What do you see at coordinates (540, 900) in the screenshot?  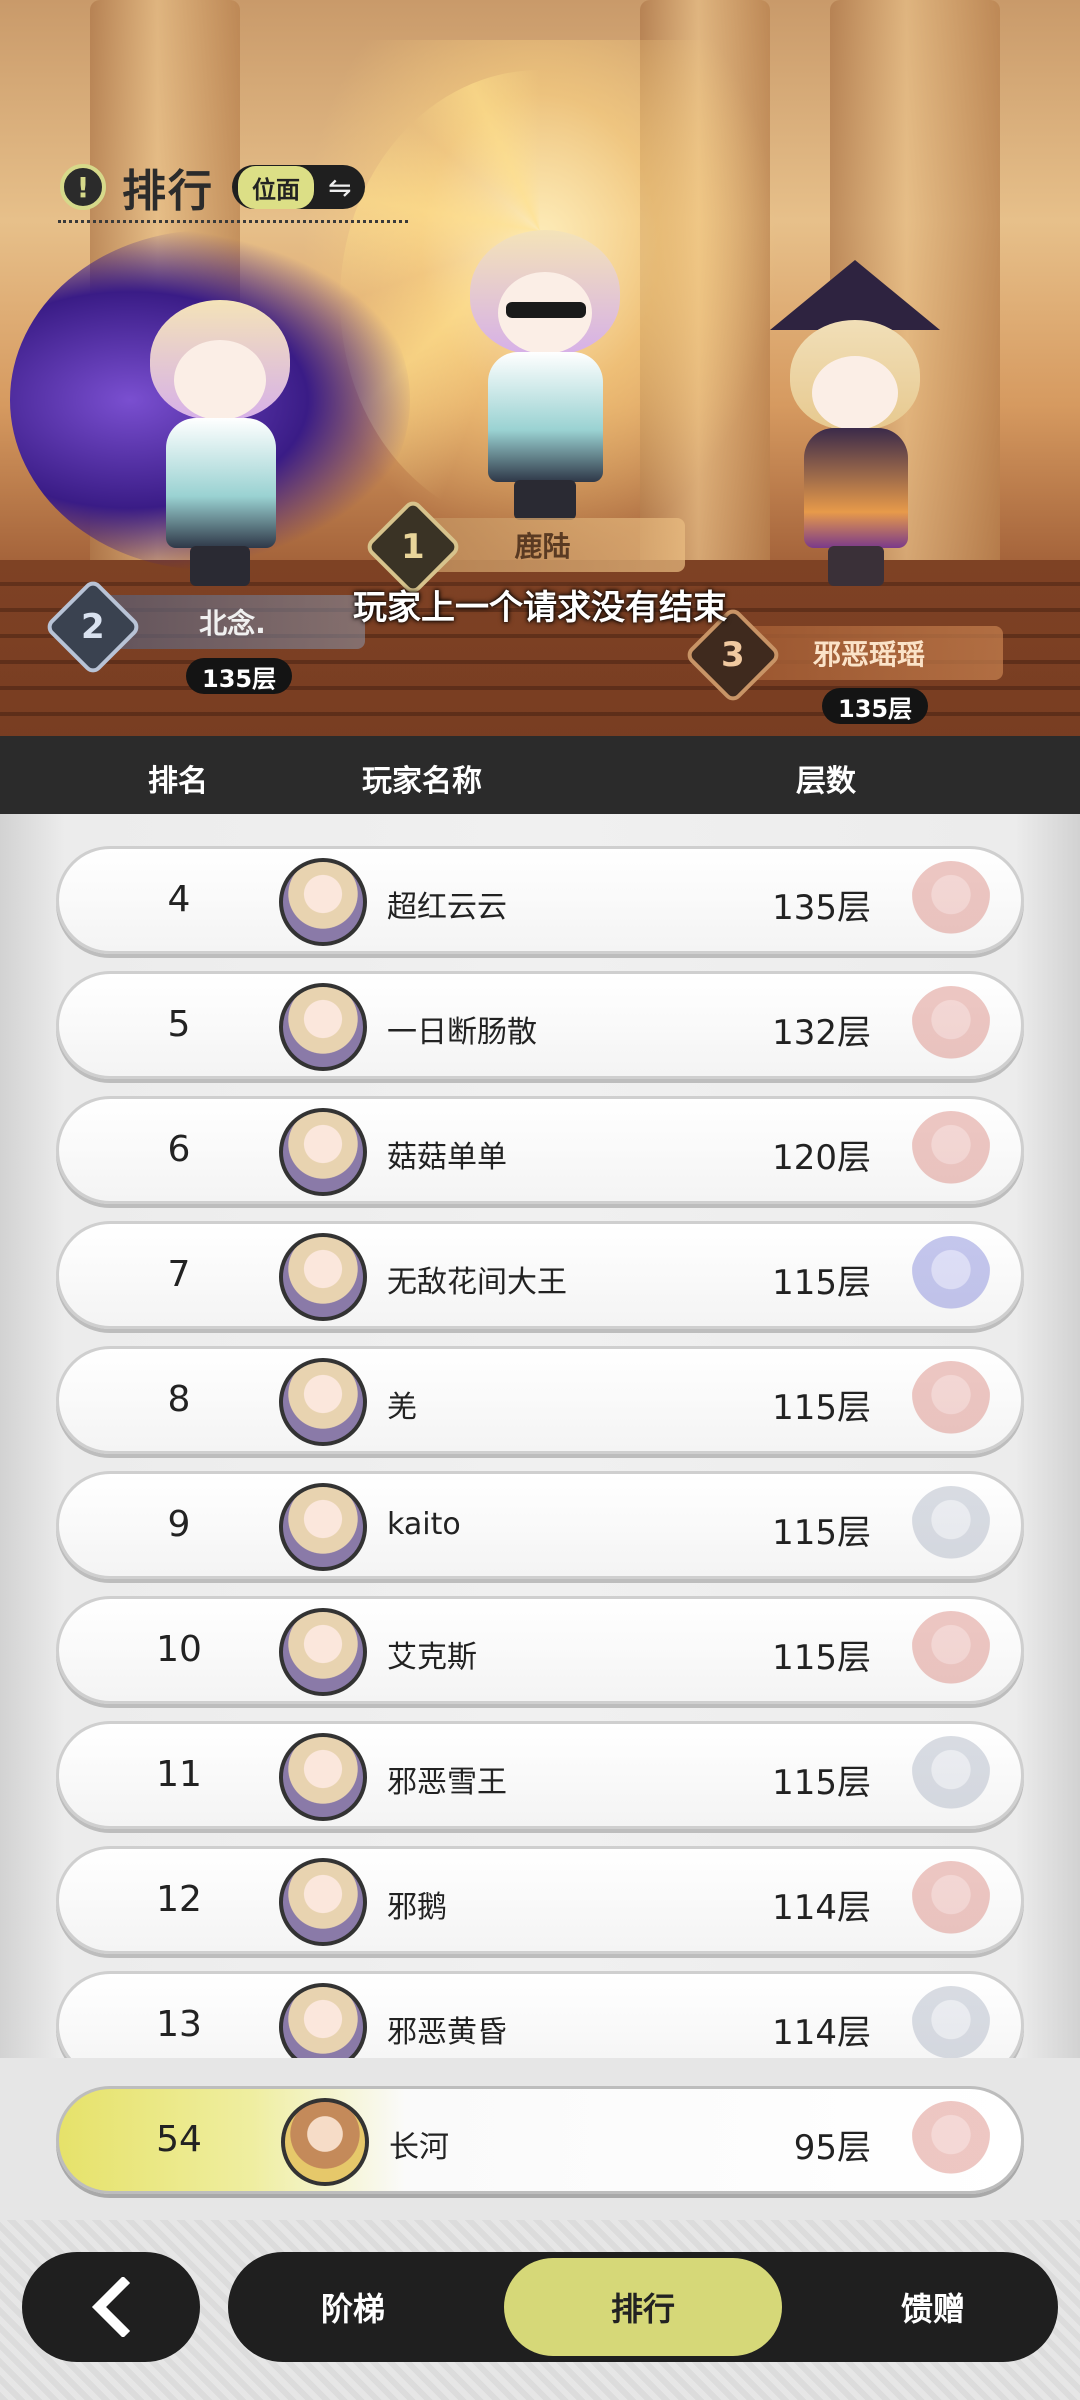 I see `table-row: 4 超红云云 135层` at bounding box center [540, 900].